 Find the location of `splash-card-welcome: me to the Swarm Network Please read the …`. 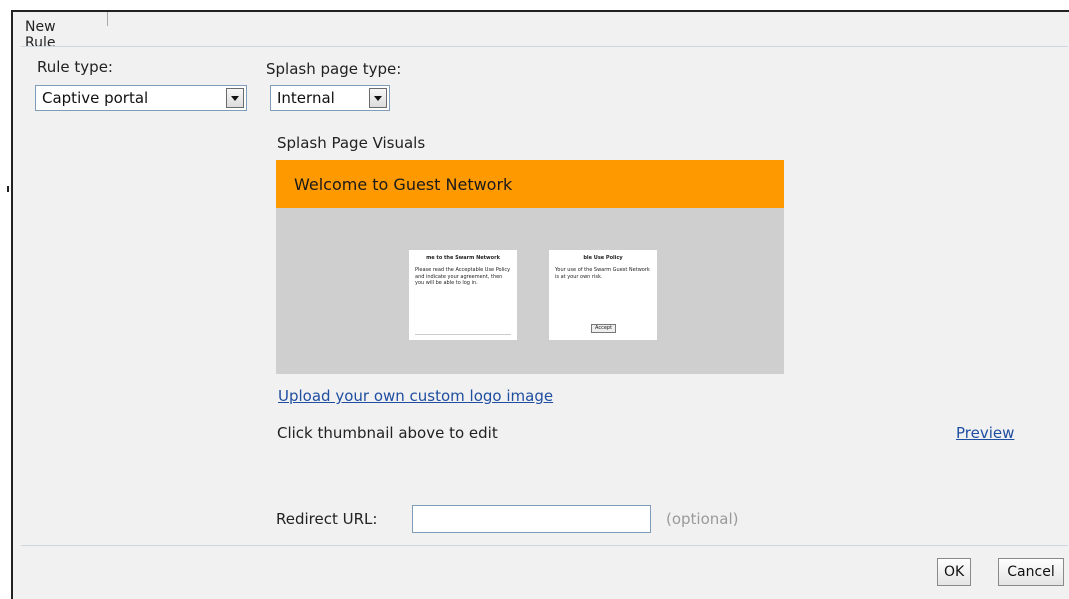

splash-card-welcome: me to the Swarm Network Please read the … is located at coordinates (463, 295).